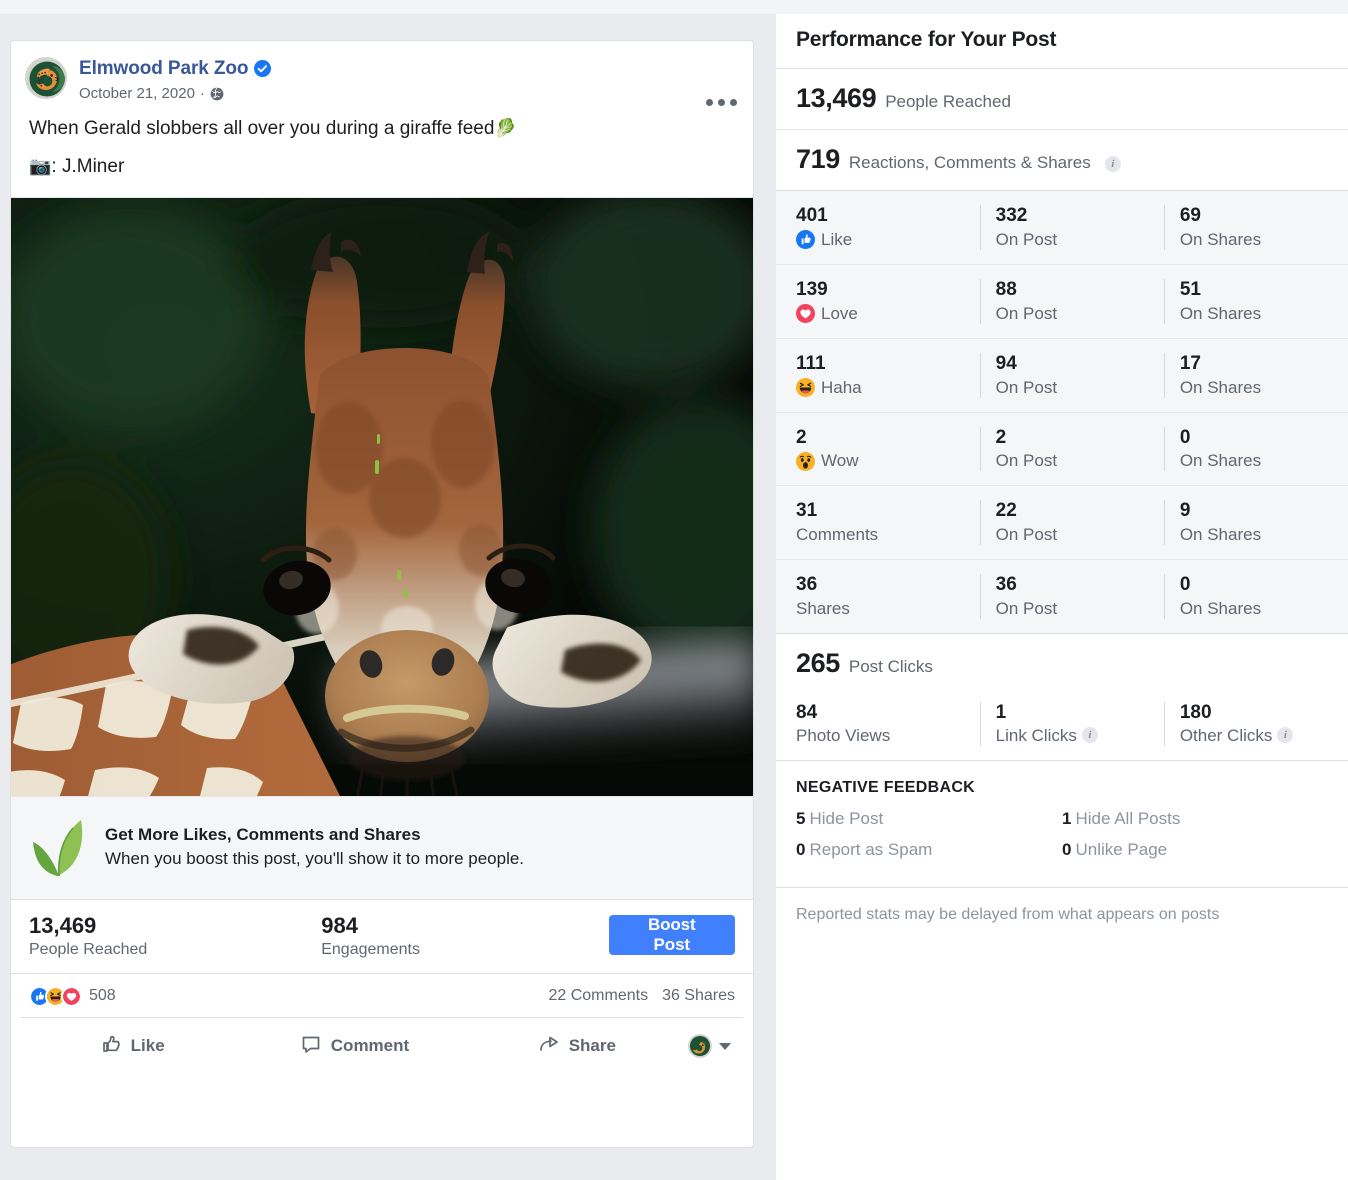 The width and height of the screenshot is (1348, 1180). I want to click on comment-bubble-icon, so click(311, 1046).